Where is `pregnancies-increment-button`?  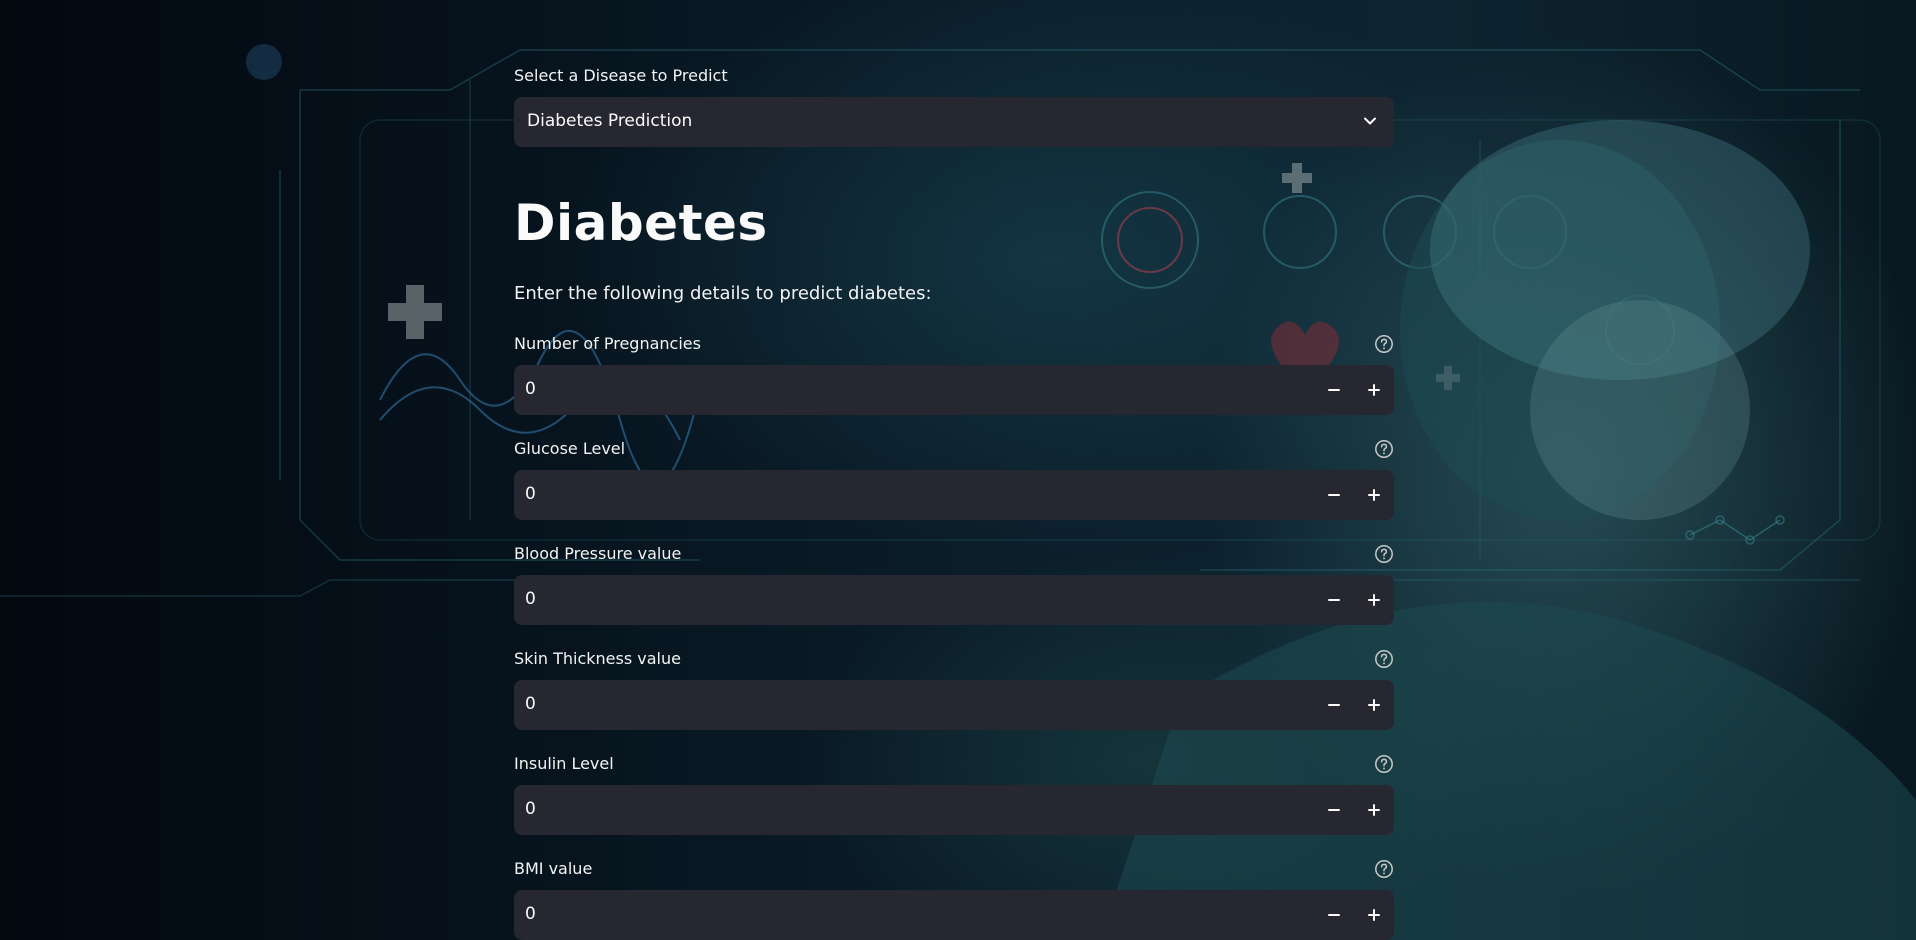
pregnancies-increment-button is located at coordinates (1374, 390).